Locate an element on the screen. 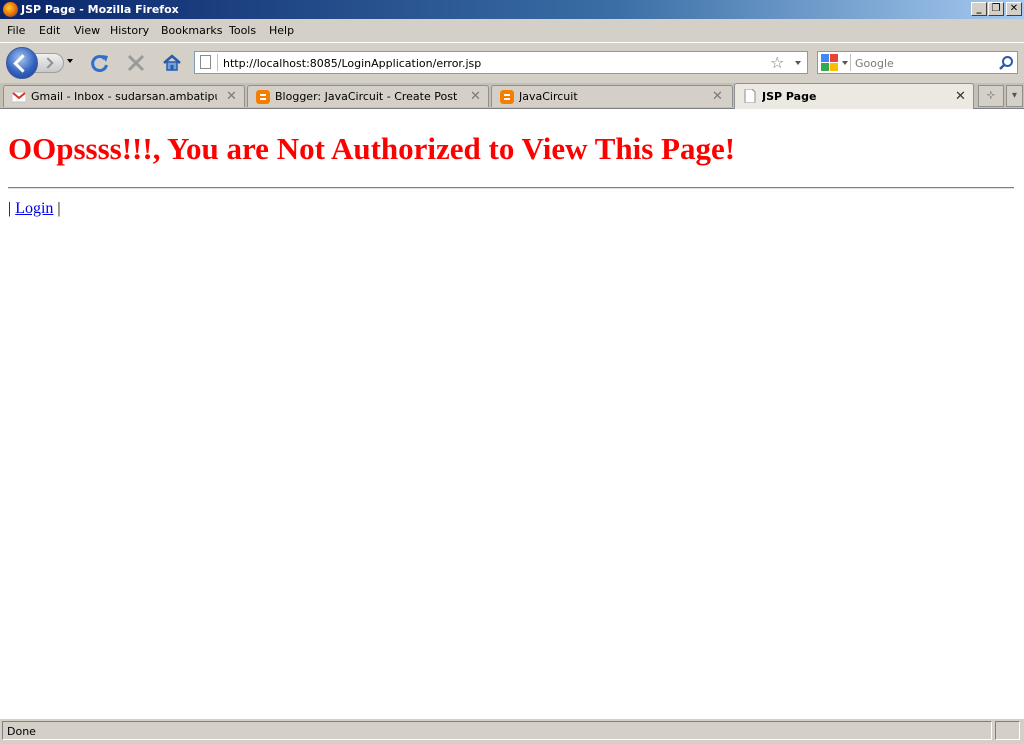 This screenshot has width=1024, height=744. home-icon is located at coordinates (172, 63).